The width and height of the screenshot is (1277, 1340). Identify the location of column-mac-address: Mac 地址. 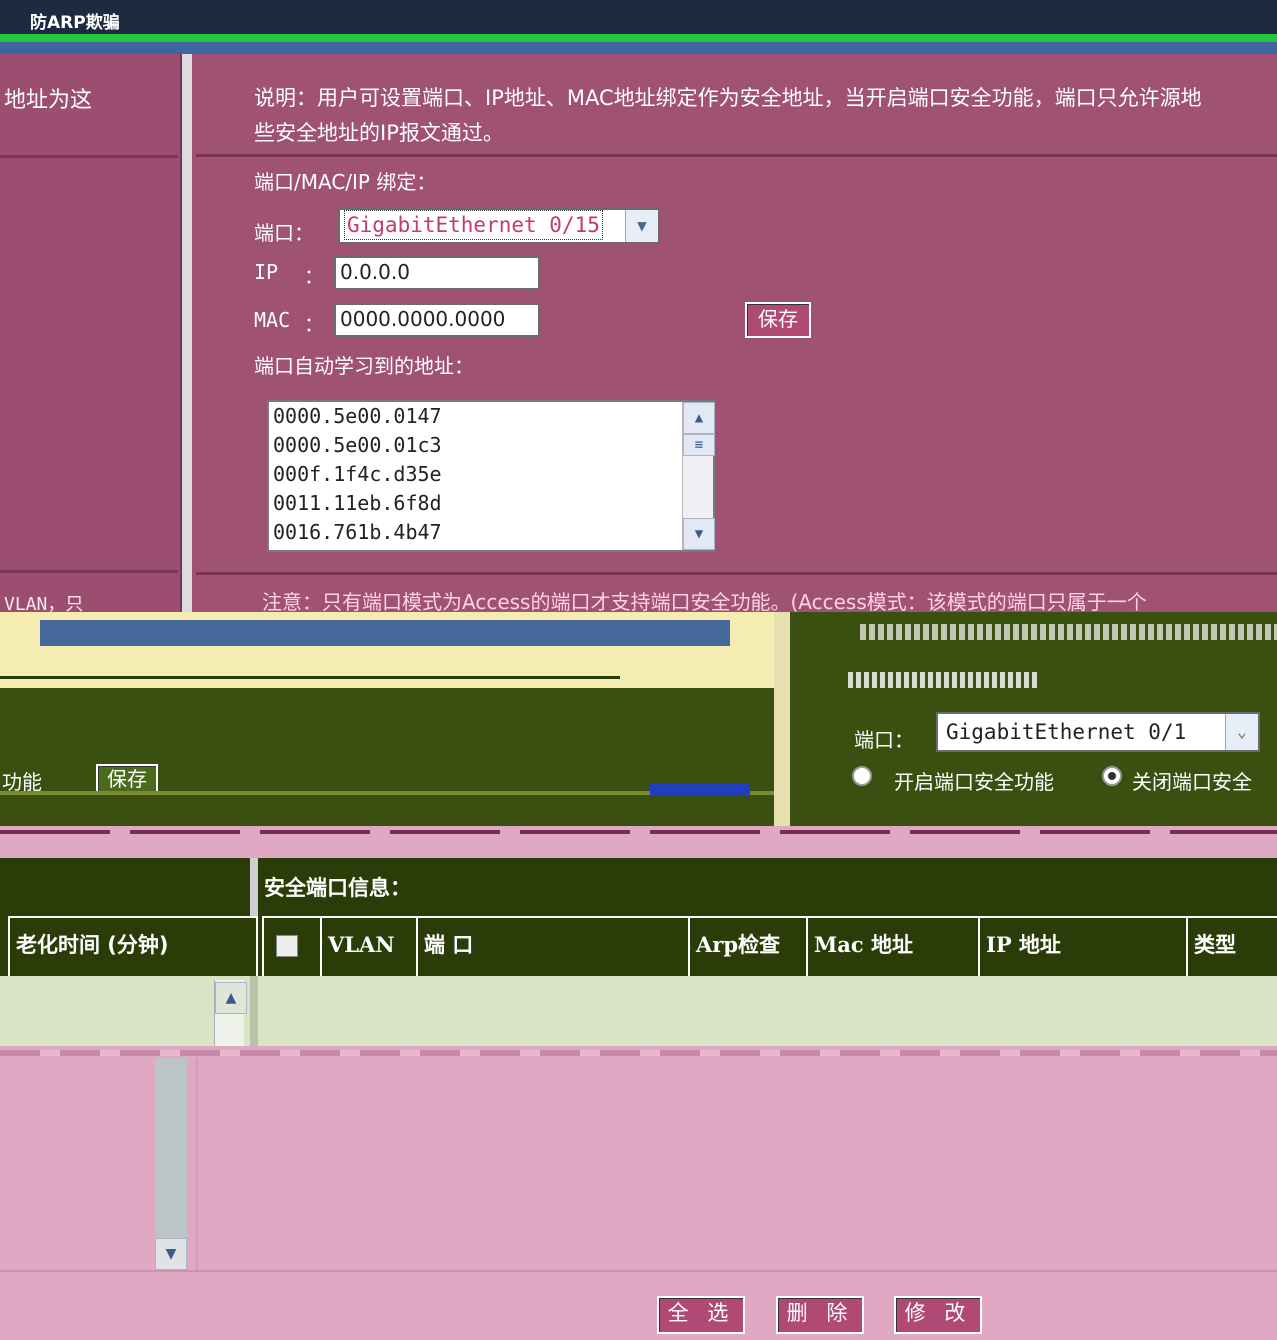
(897, 946).